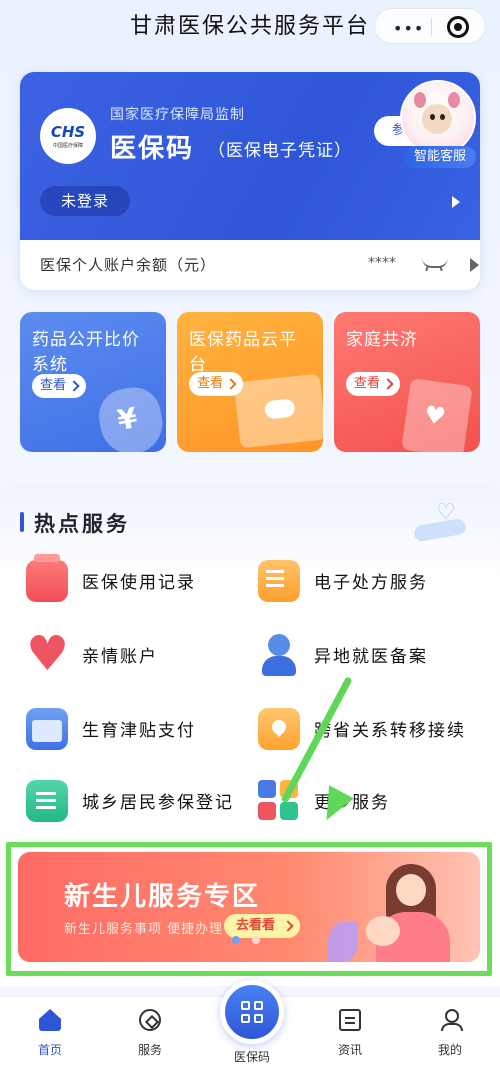 This screenshot has height=1069, width=500. What do you see at coordinates (150, 1020) in the screenshot?
I see `compass-icon` at bounding box center [150, 1020].